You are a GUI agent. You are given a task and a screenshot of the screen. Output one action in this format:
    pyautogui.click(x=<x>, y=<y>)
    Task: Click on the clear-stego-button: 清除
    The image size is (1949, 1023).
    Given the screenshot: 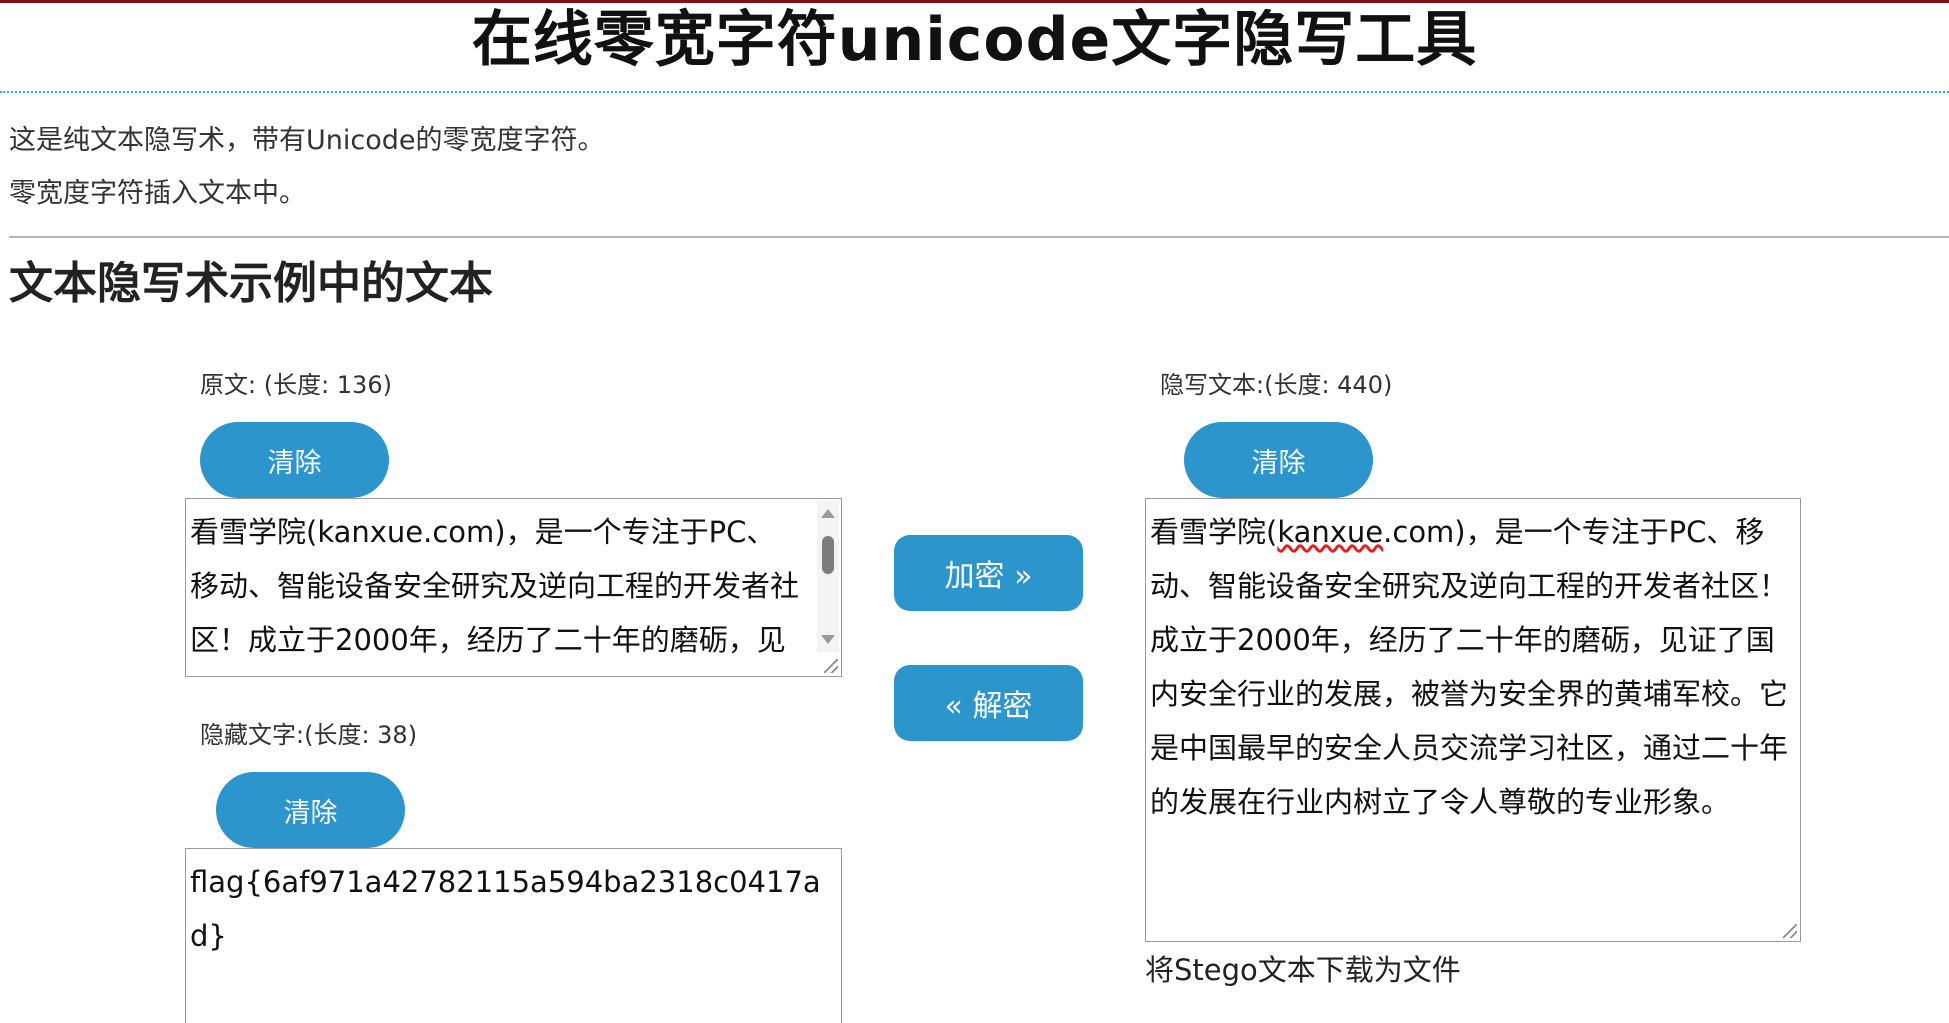 What is the action you would take?
    pyautogui.click(x=1278, y=460)
    